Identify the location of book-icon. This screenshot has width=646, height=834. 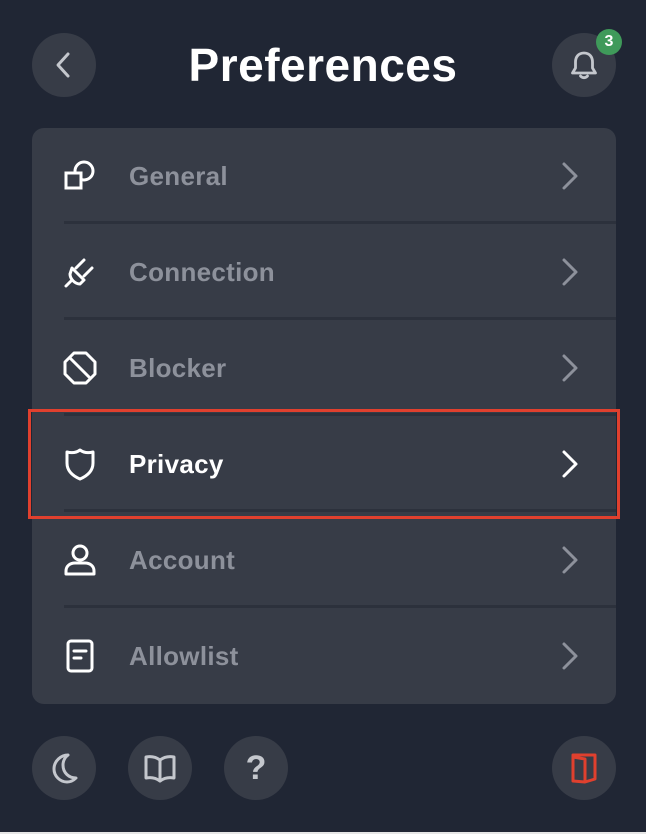
(160, 769).